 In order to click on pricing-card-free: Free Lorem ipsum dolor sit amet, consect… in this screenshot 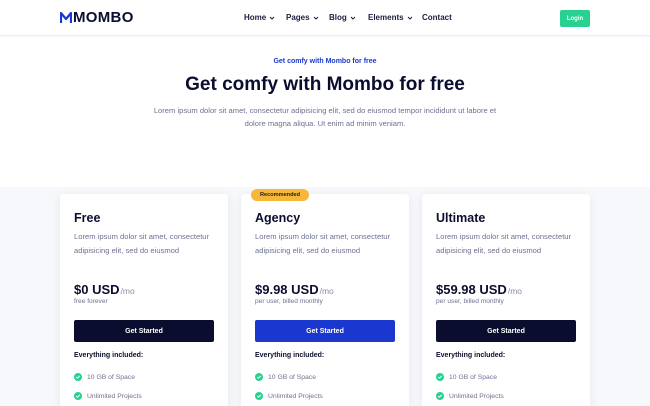, I will do `click(144, 300)`.